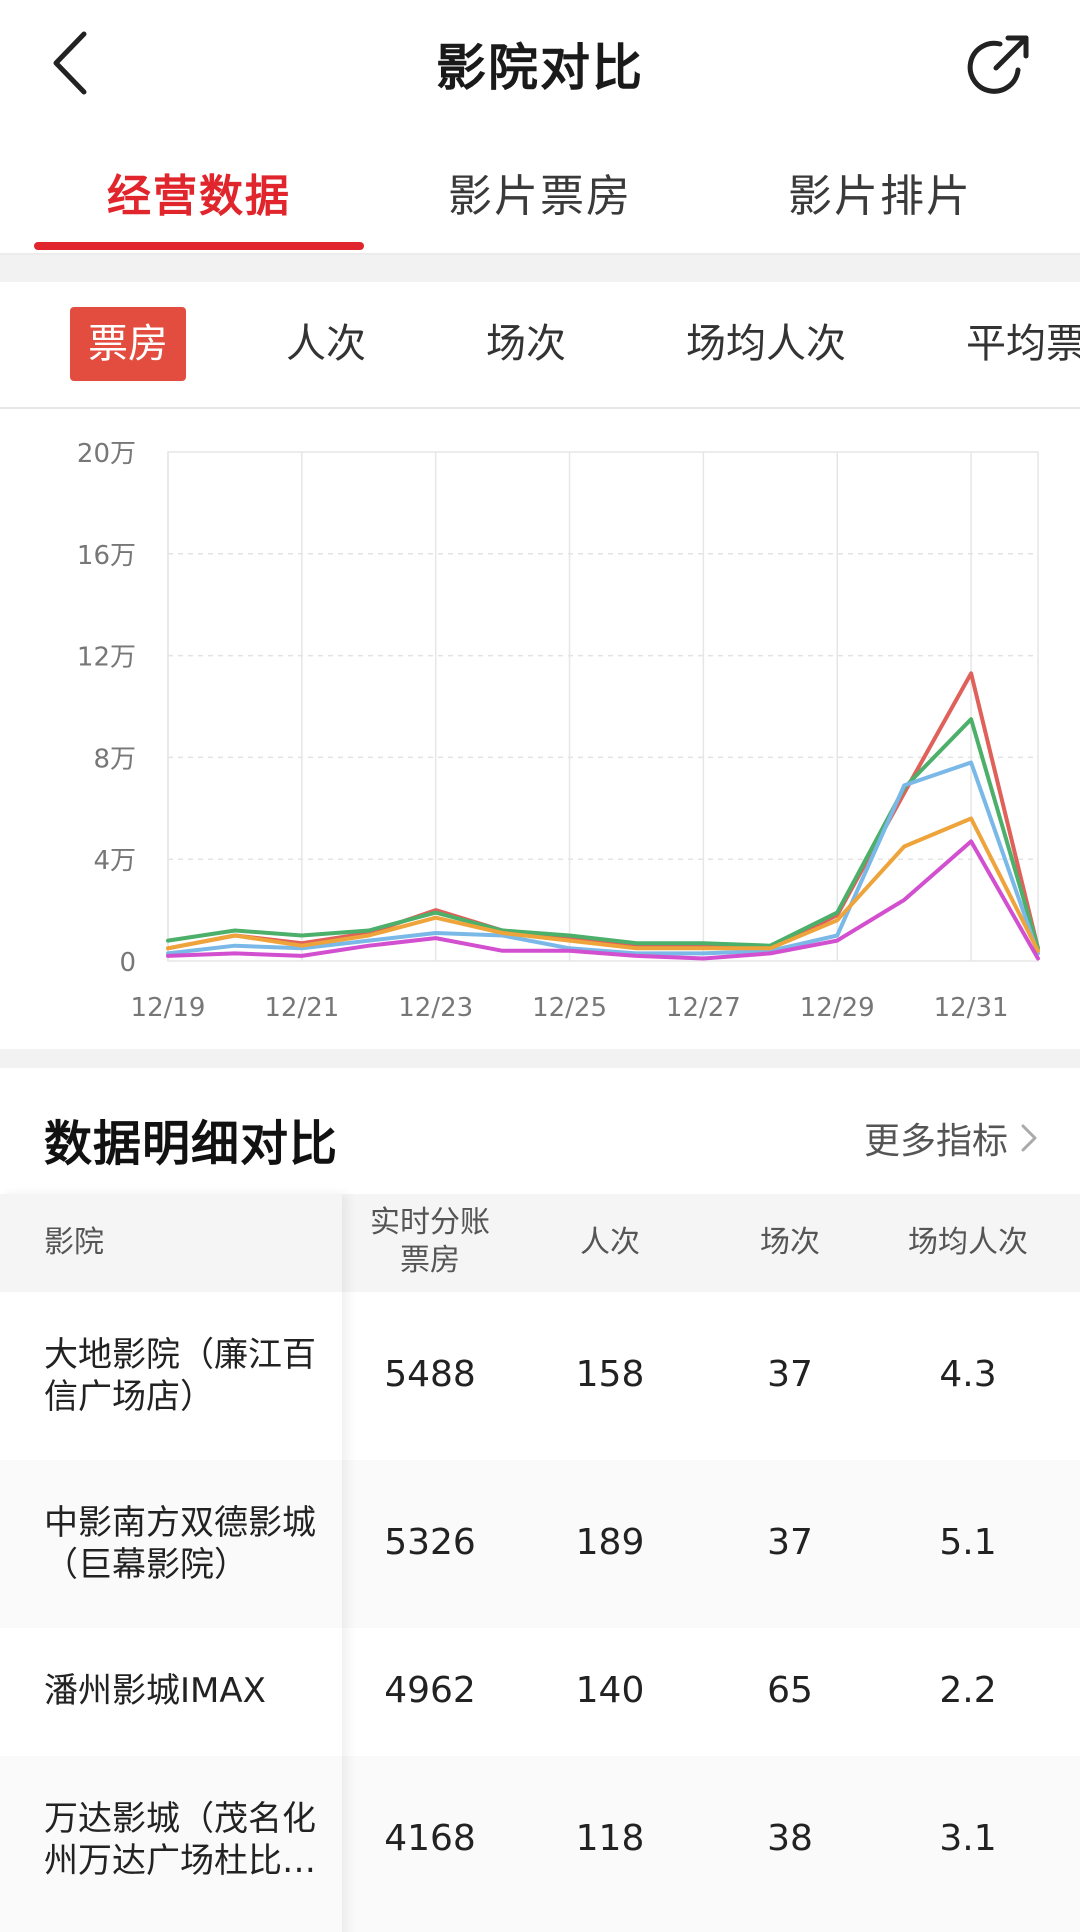 This screenshot has height=1932, width=1080. I want to click on metric-tab-avg-admissions: 场均人次, so click(766, 344).